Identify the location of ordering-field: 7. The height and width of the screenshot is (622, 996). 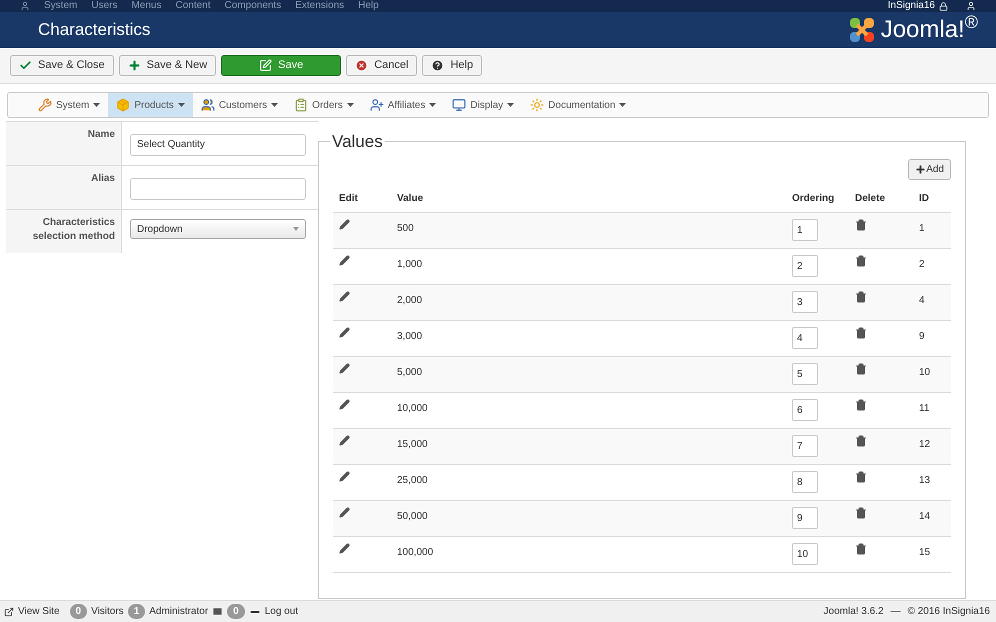
(805, 446).